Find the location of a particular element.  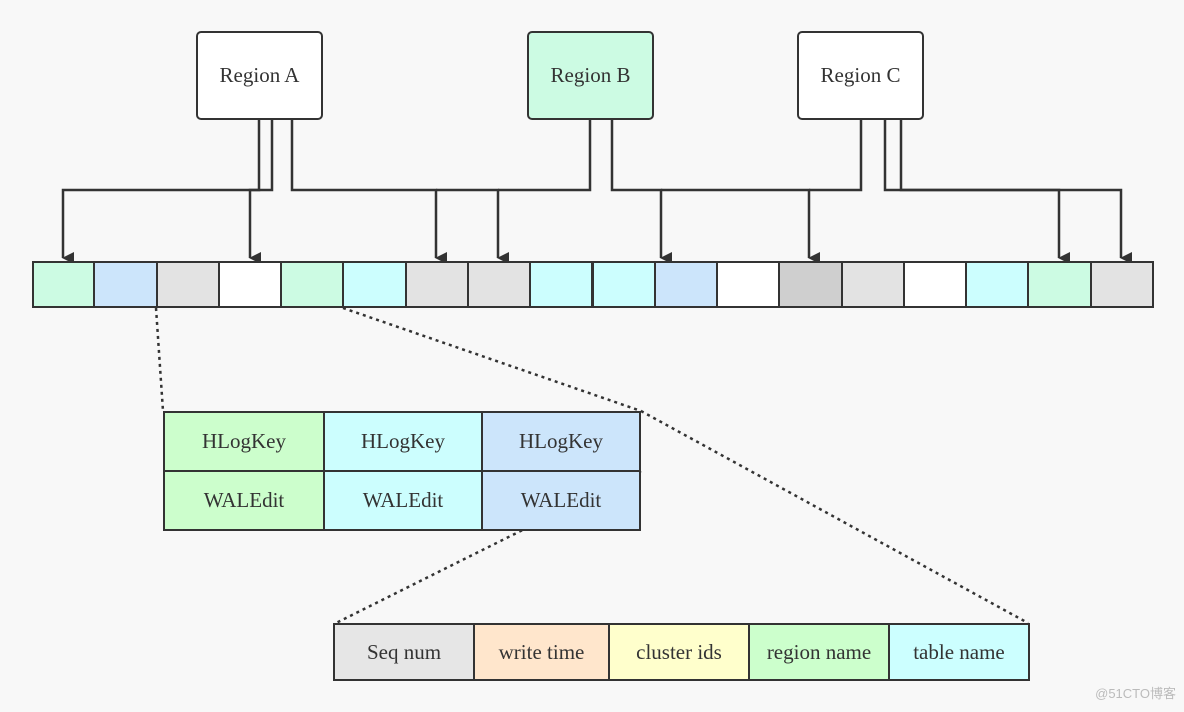

field-label: write time is located at coordinates (541, 651).